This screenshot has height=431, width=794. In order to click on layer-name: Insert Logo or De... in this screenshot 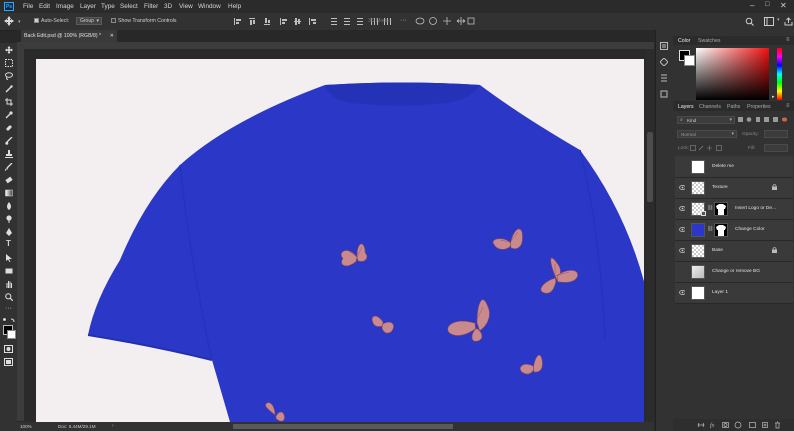, I will do `click(755, 208)`.